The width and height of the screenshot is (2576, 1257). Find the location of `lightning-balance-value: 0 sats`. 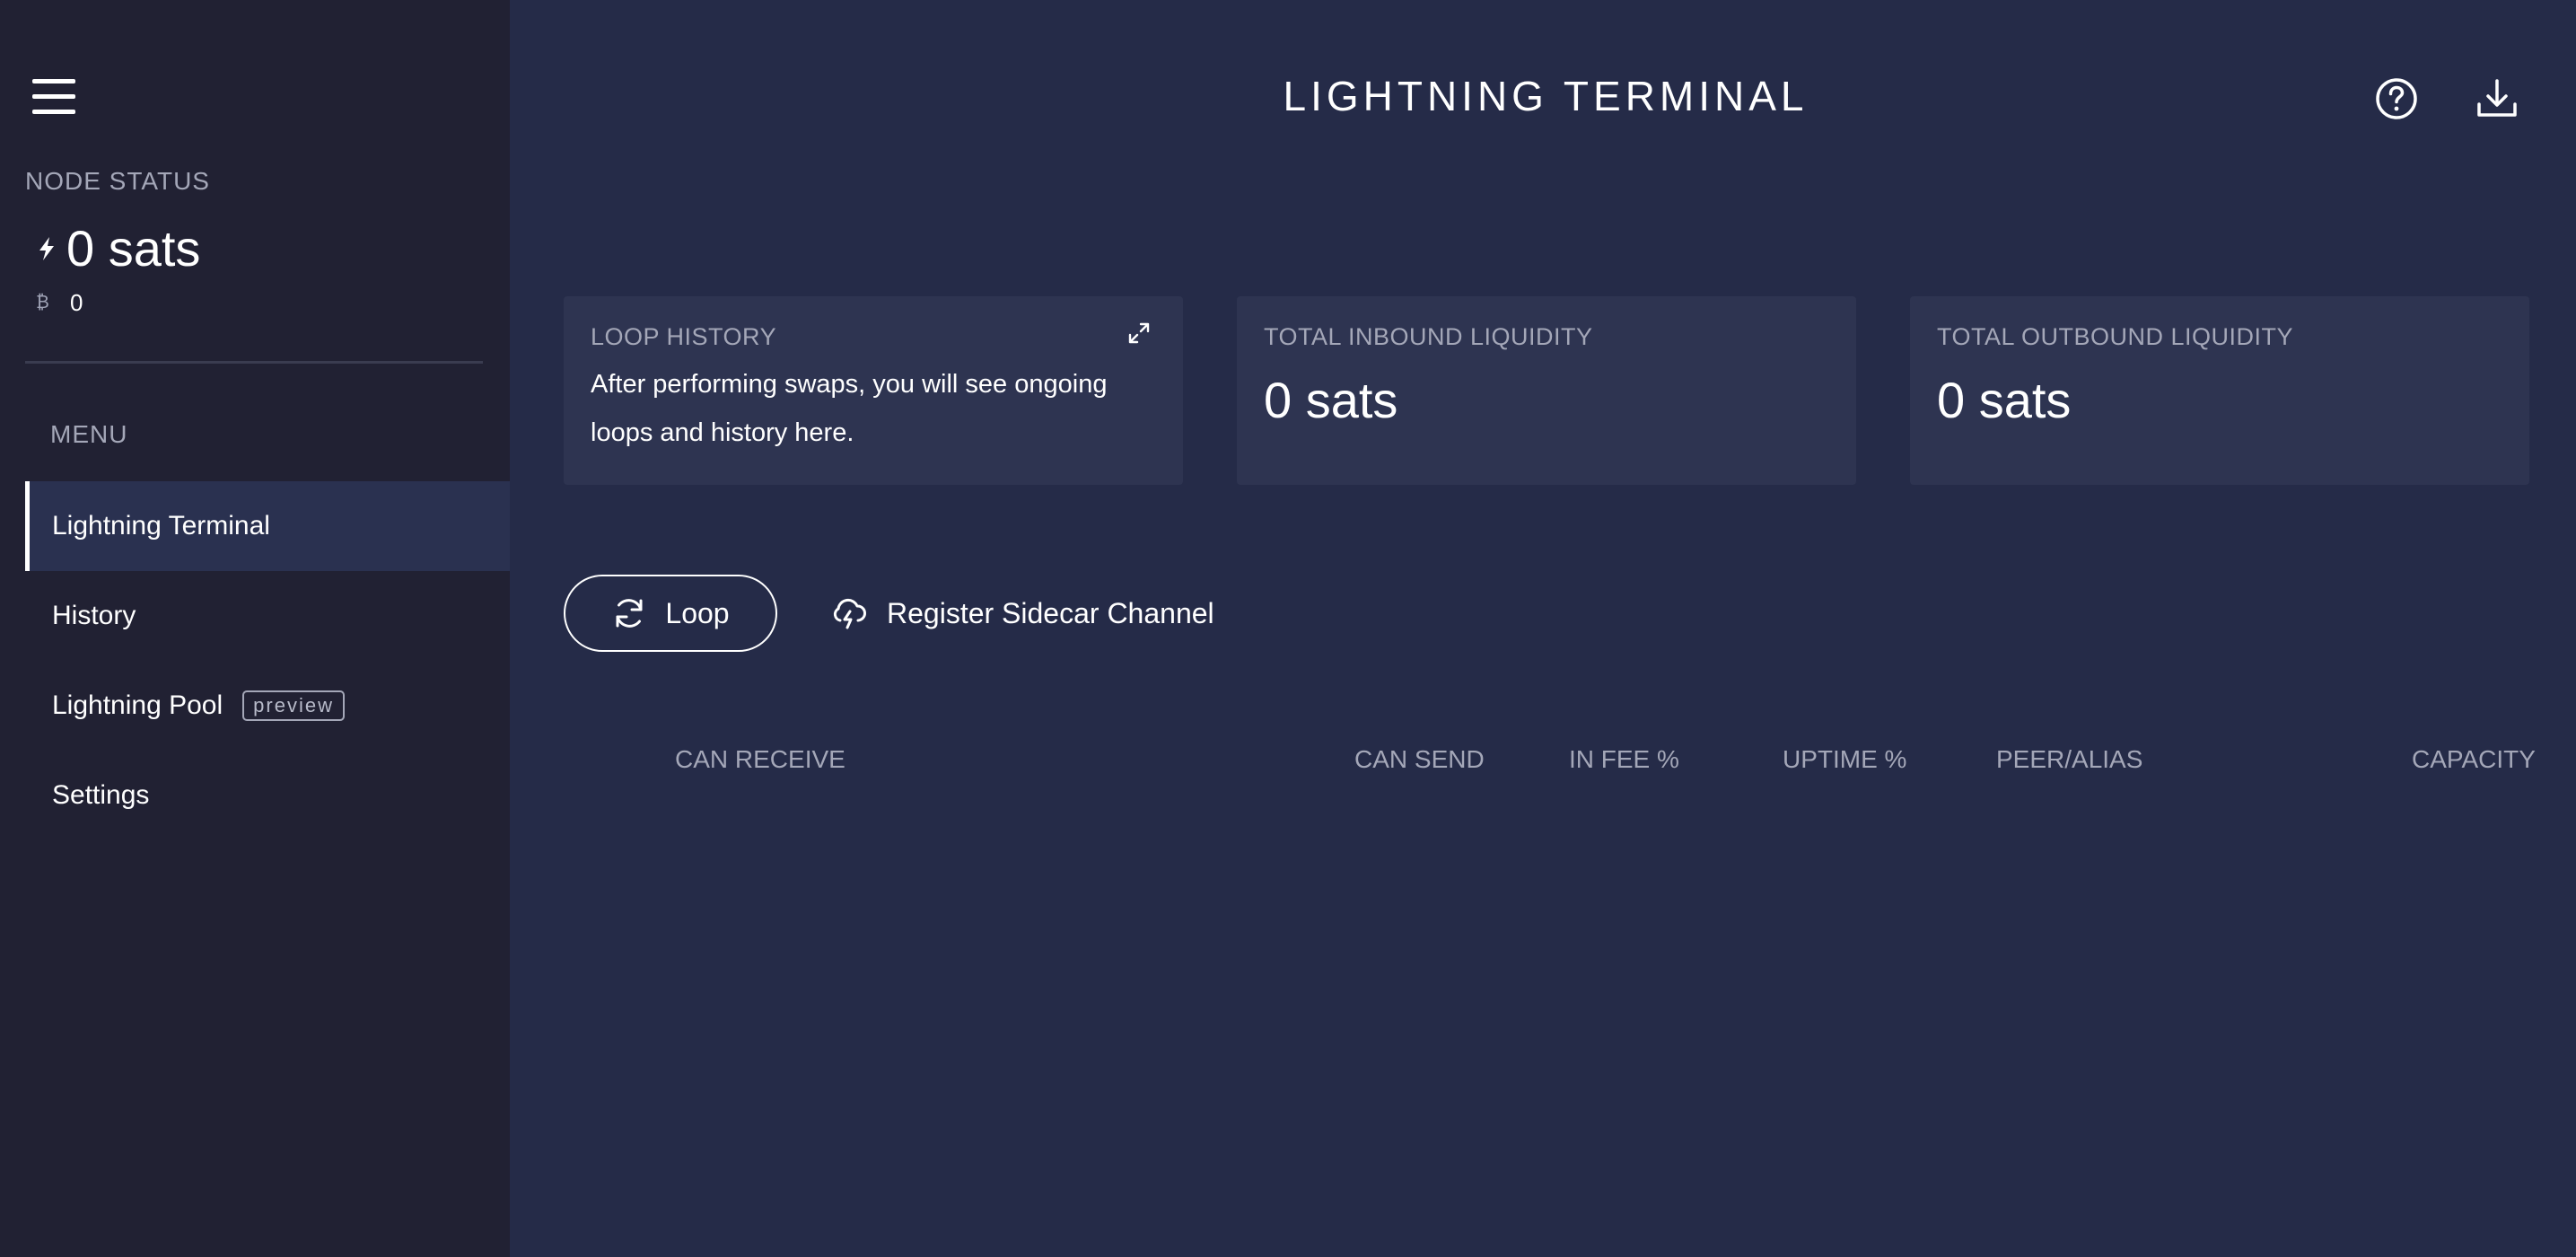

lightning-balance-value: 0 sats is located at coordinates (133, 249).